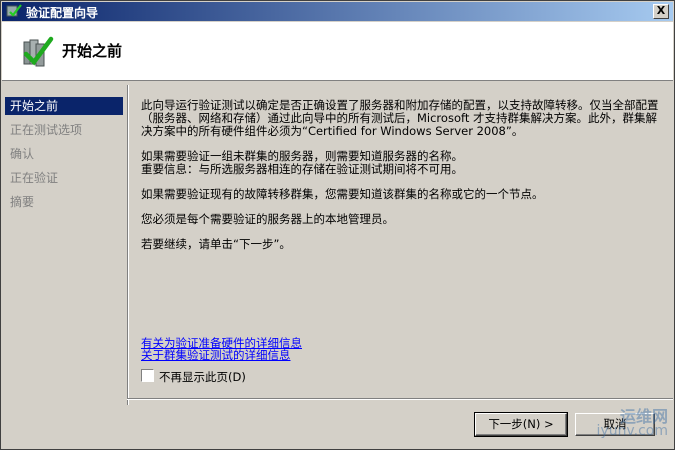 The image size is (675, 450). What do you see at coordinates (62, 13) in the screenshot?
I see `window-title: 验证配置向导` at bounding box center [62, 13].